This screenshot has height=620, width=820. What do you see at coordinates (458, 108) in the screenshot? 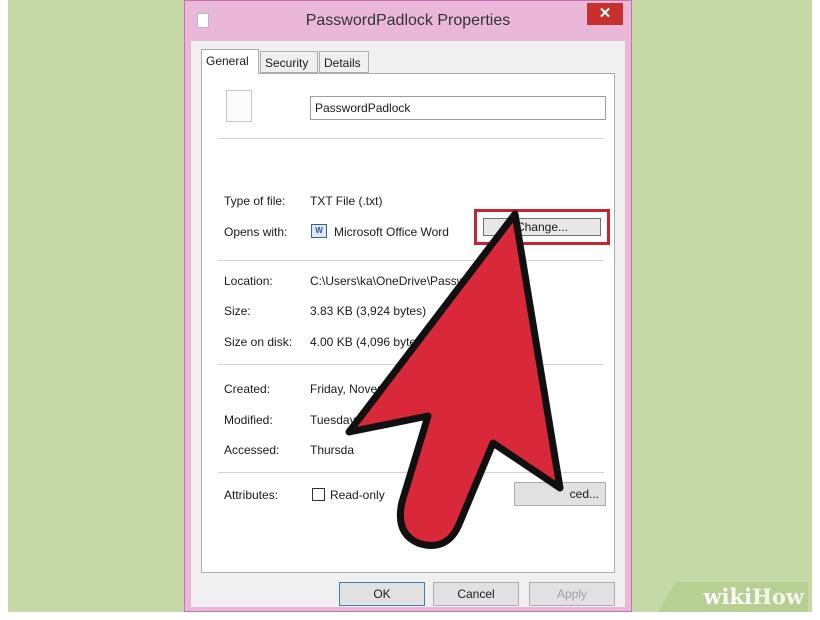
I see `filename-field: PasswordPadlock` at bounding box center [458, 108].